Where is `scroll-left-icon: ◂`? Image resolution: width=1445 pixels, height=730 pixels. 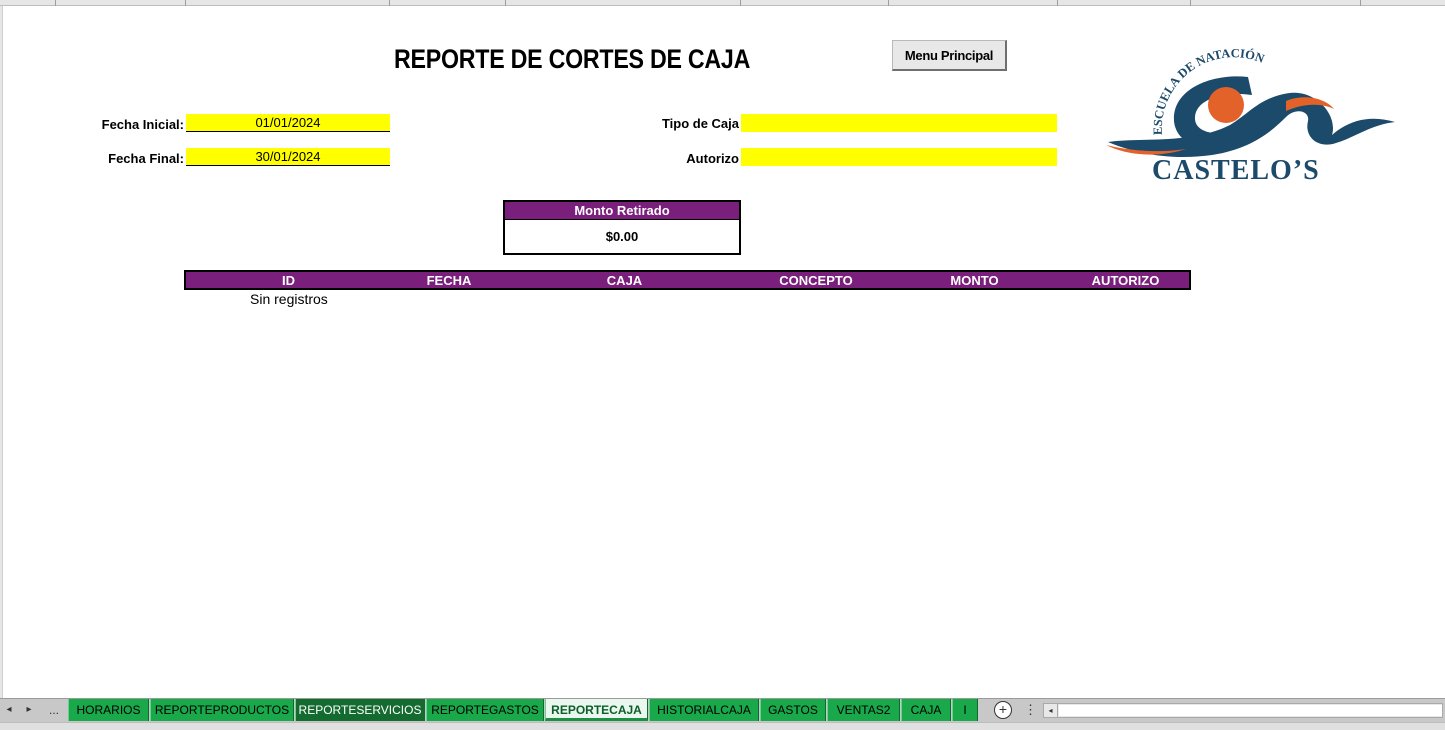
scroll-left-icon: ◂ is located at coordinates (1051, 710).